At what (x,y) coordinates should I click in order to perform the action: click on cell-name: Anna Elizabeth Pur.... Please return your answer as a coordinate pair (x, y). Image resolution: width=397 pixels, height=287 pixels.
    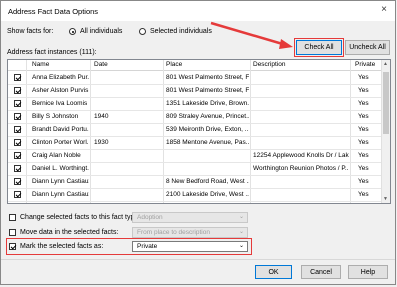
    Looking at the image, I should click on (60, 77).